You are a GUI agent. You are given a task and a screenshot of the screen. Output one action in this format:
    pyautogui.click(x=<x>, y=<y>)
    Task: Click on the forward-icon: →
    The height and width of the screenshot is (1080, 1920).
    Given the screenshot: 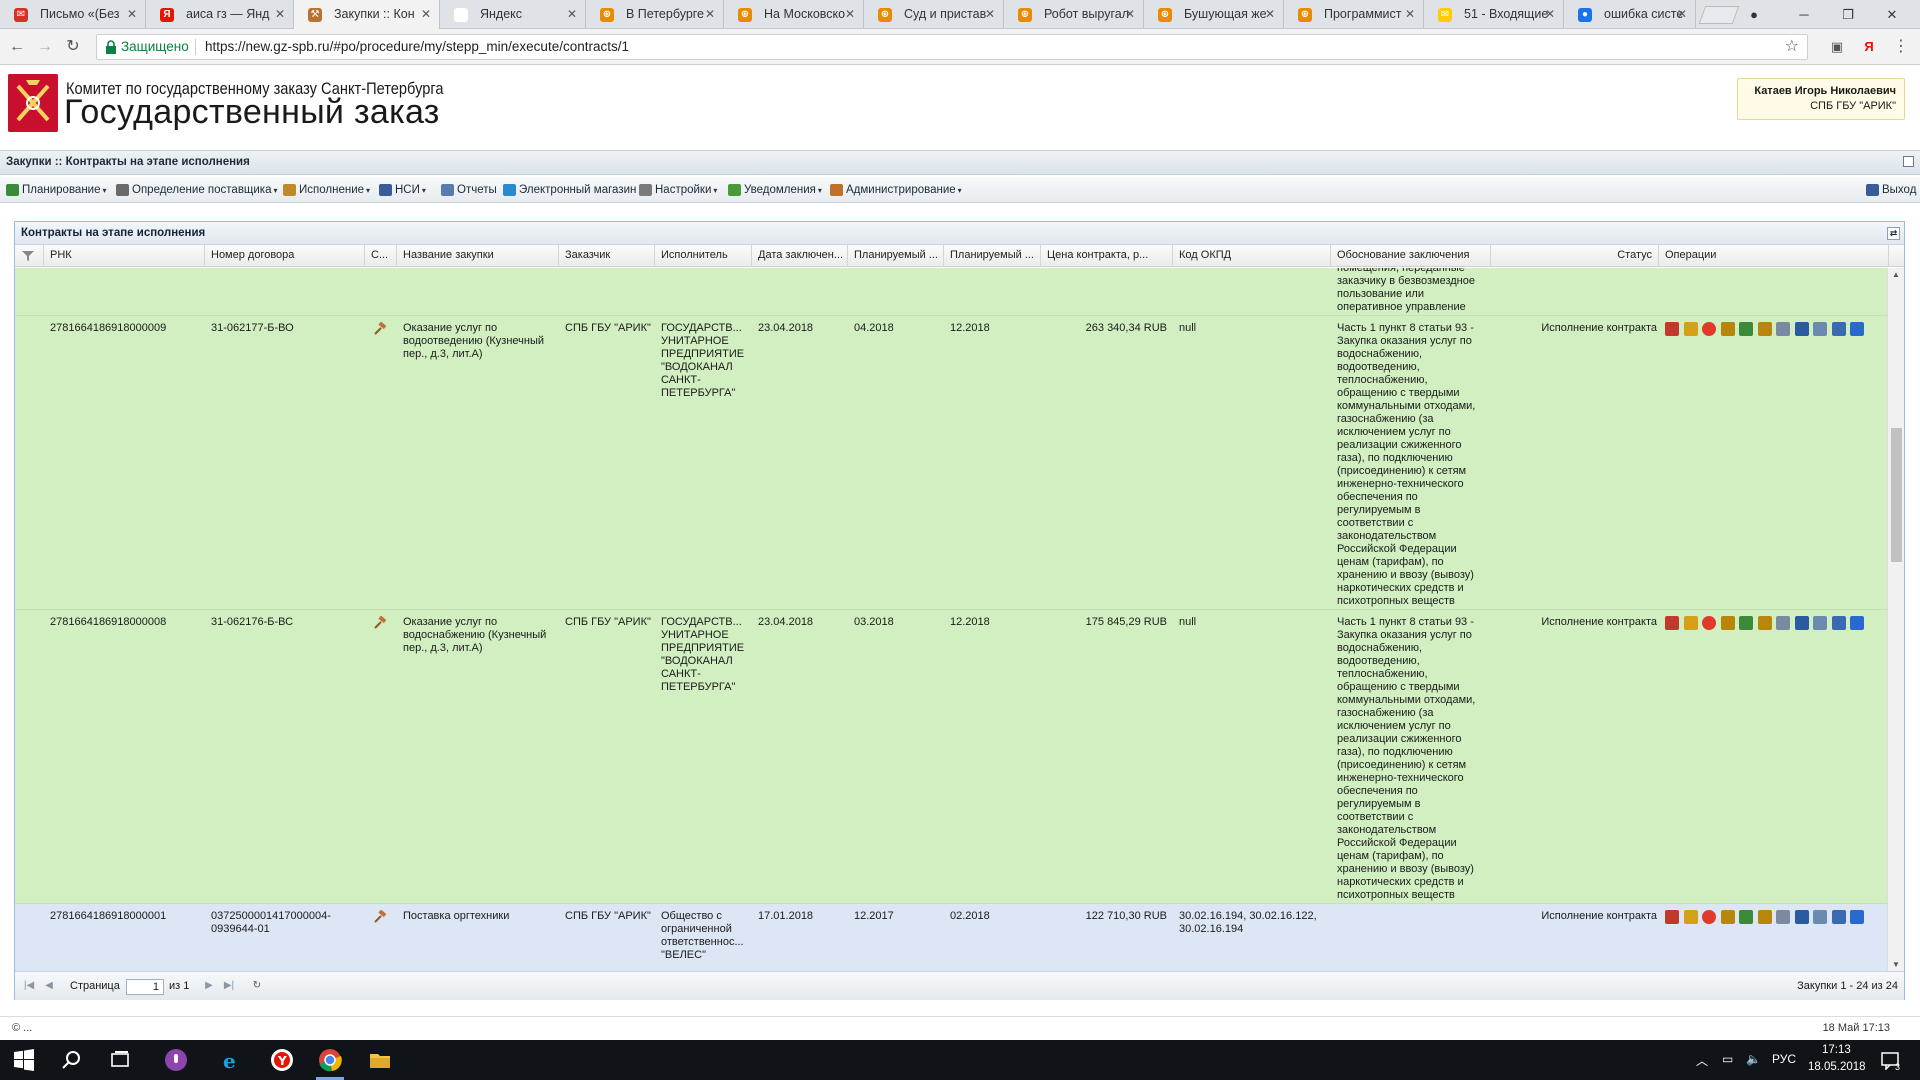 What is the action you would take?
    pyautogui.click(x=45, y=47)
    